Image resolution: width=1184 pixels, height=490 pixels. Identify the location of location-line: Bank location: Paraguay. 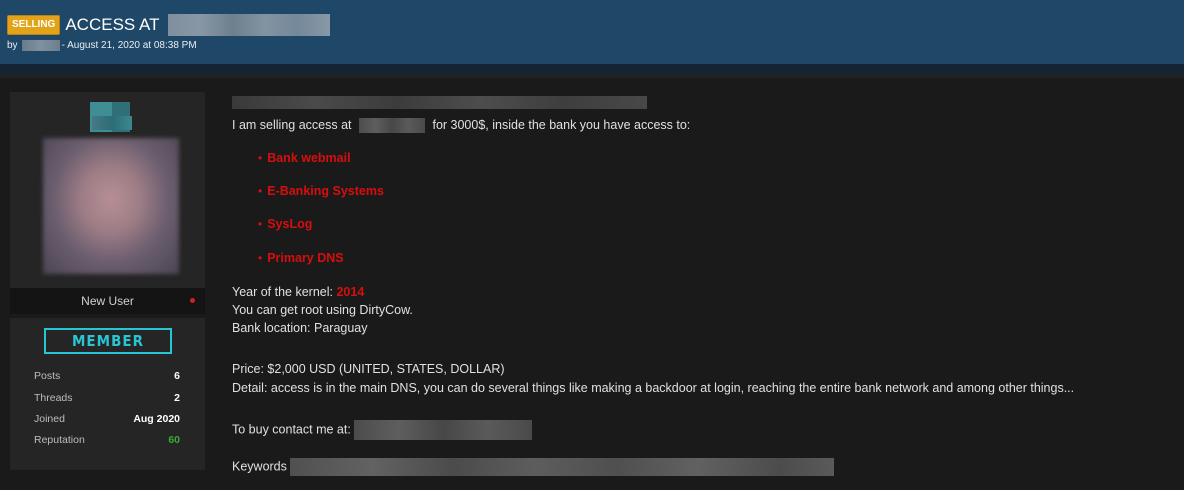
(300, 328).